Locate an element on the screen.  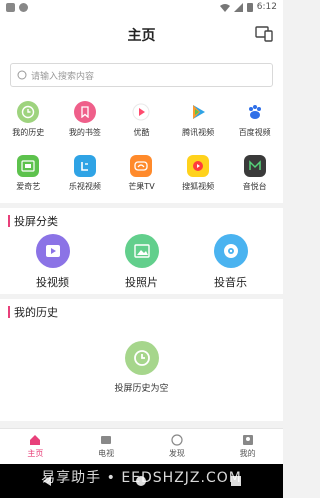
app-label: 优酷 is located at coordinates (141, 132).